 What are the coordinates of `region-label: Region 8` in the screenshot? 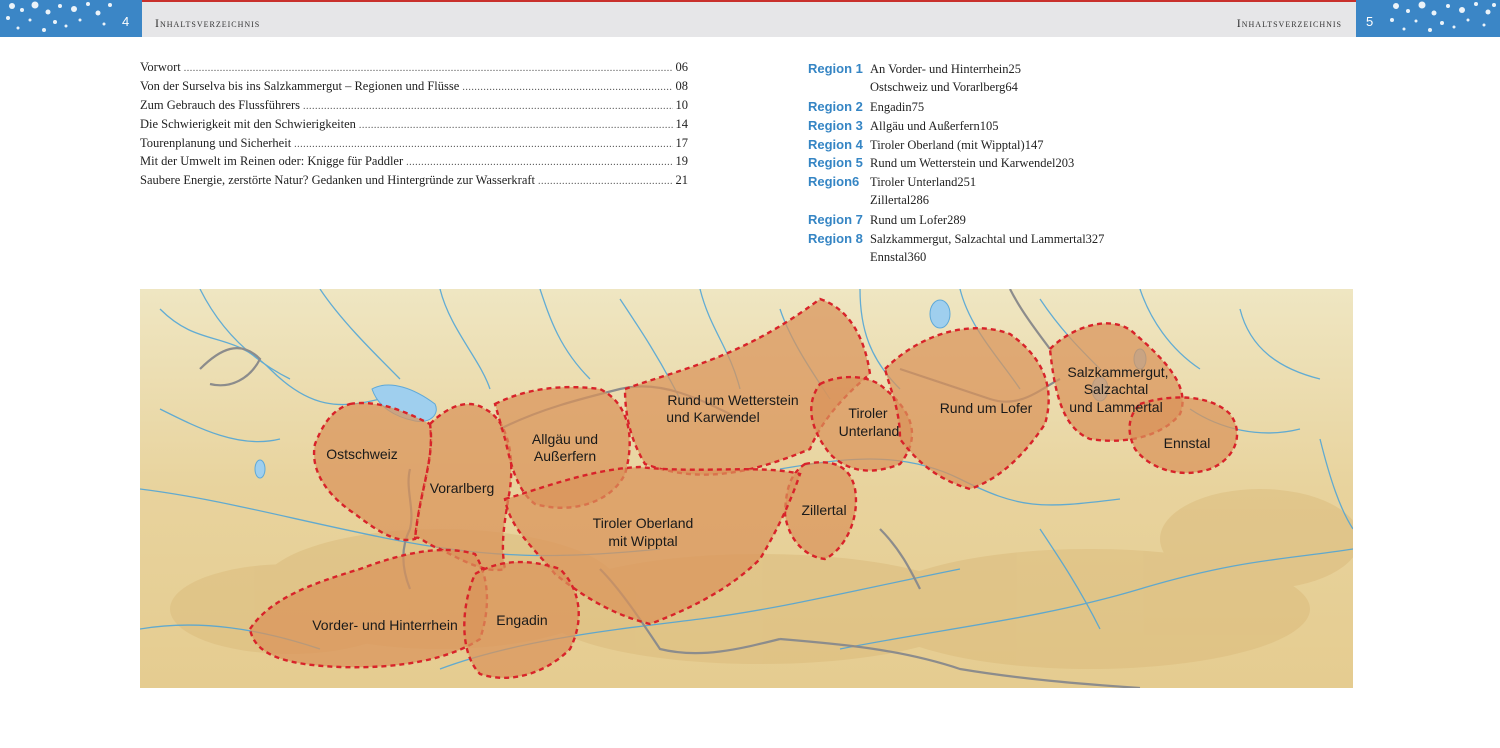 It's located at (835, 239).